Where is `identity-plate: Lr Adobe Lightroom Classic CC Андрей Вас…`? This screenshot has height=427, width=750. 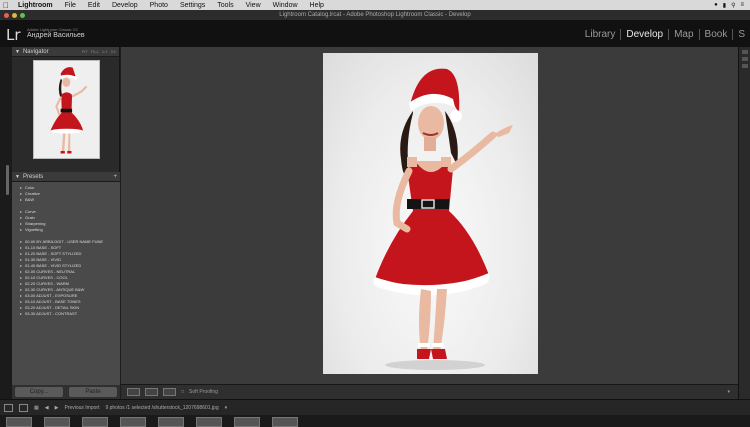 identity-plate: Lr Adobe Lightroom Classic CC Андрей Вас… is located at coordinates (375, 44).